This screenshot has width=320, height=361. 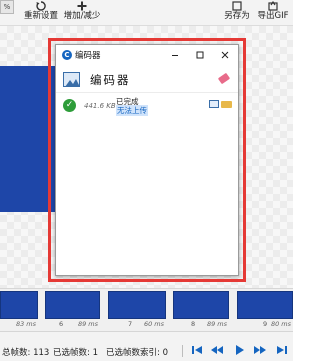 I want to click on status-bar: 总帧数: 113 已选帧数: 1 已选帧数索引: 0, so click(x=146, y=346).